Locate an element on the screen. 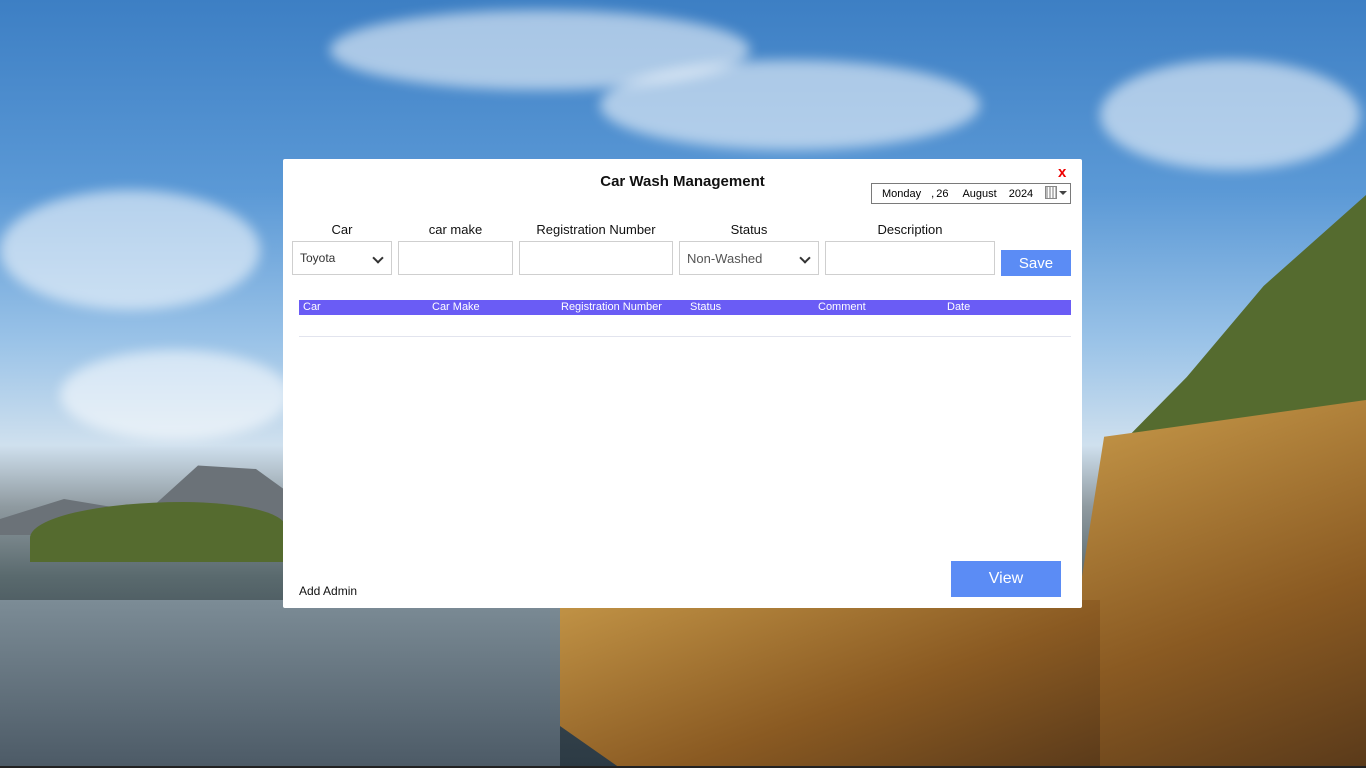  description-label: Description is located at coordinates (910, 229).